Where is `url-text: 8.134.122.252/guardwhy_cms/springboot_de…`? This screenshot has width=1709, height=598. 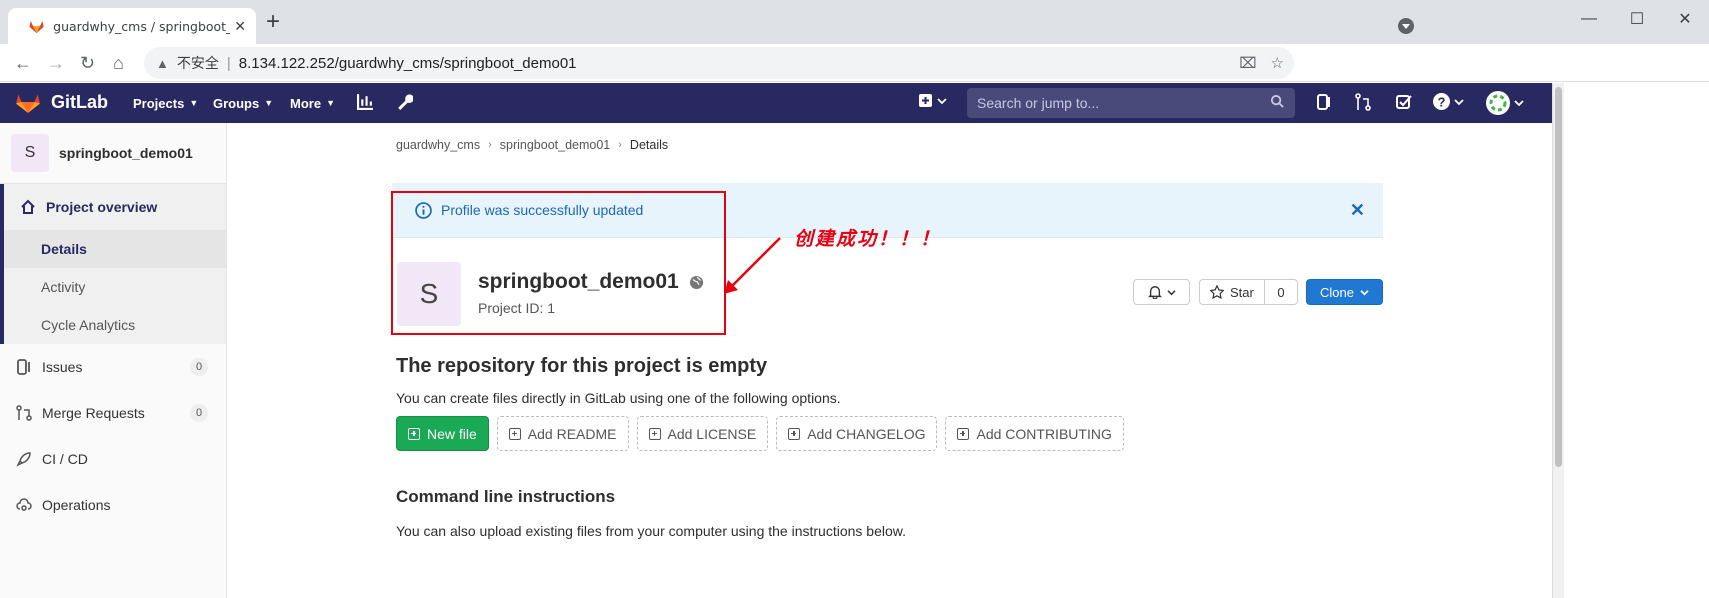
url-text: 8.134.122.252/guardwhy_cms/springboot_de… is located at coordinates (408, 63).